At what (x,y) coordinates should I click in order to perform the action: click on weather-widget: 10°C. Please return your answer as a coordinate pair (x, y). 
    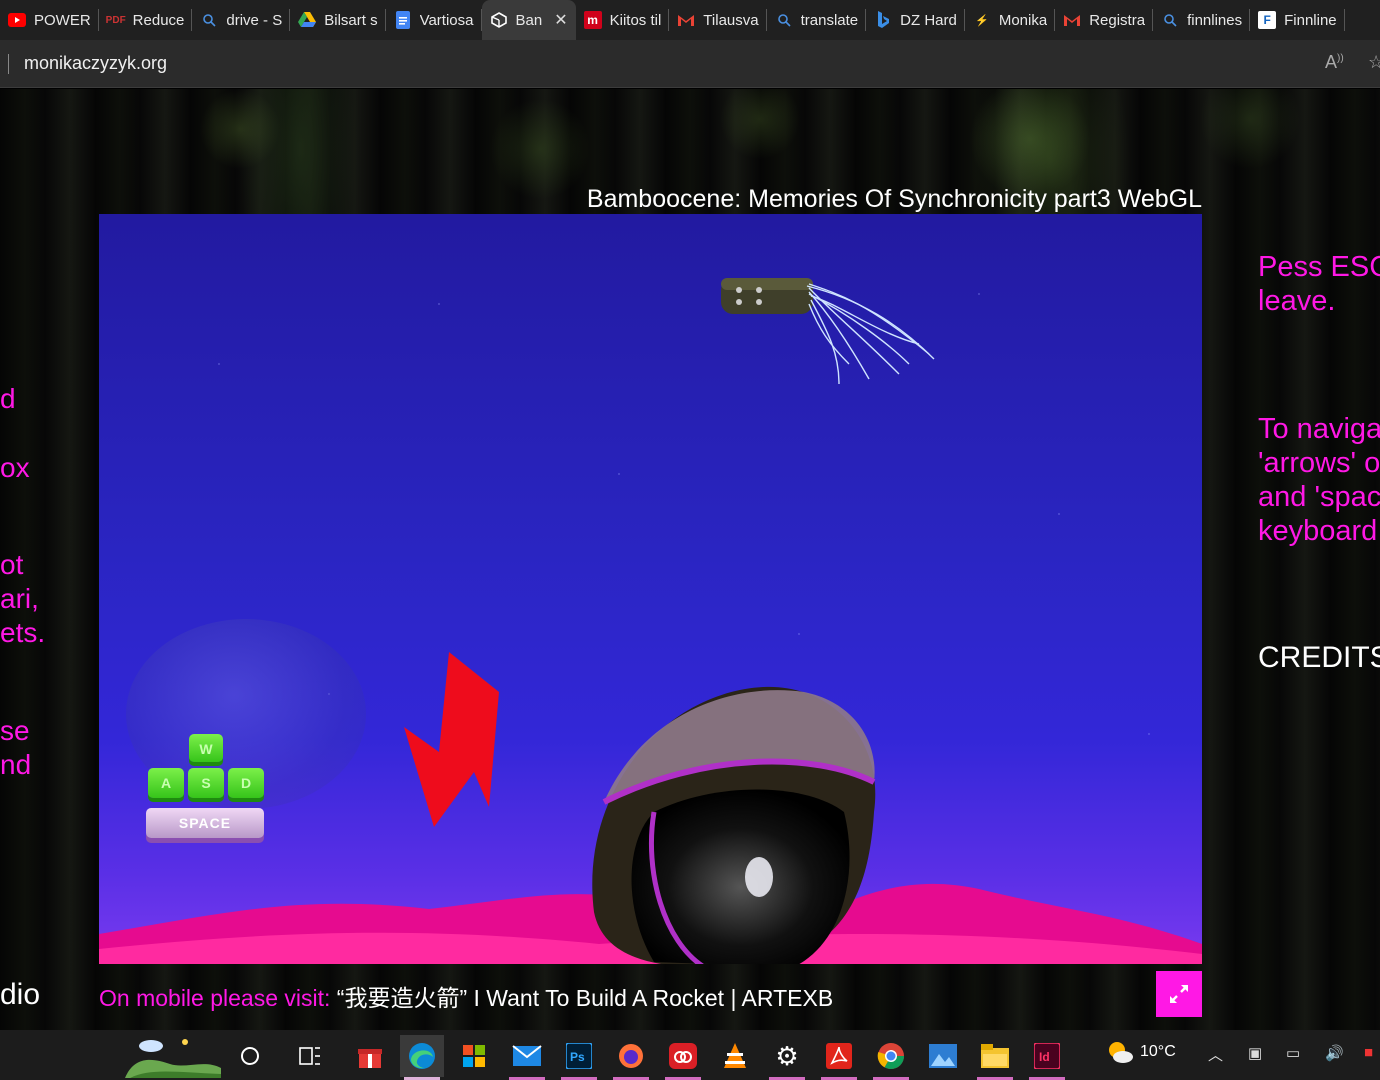
    Looking at the image, I should click on (1141, 1052).